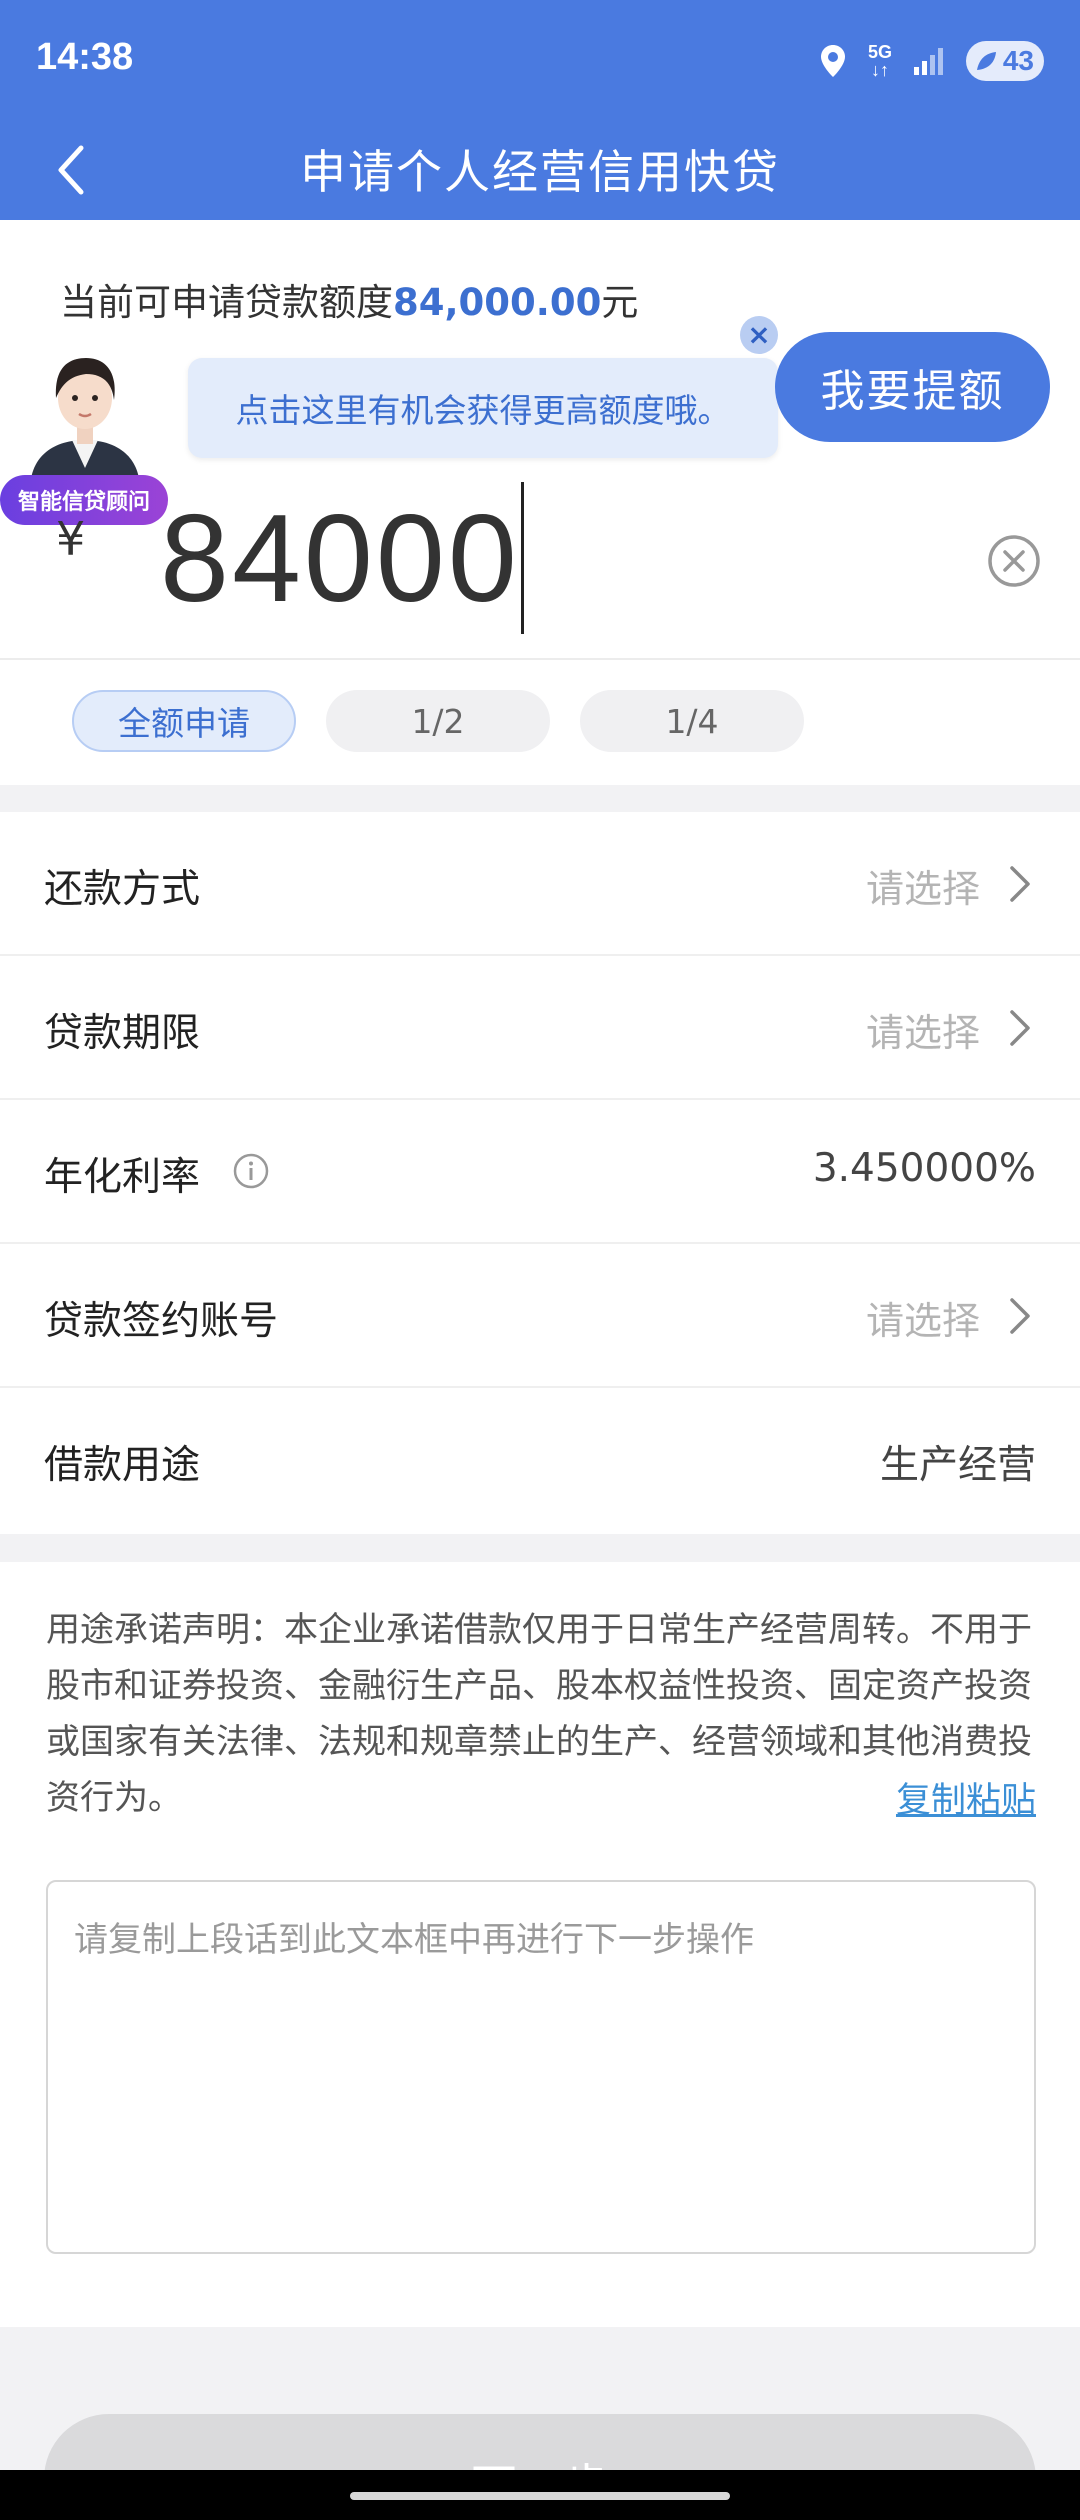  Describe the element at coordinates (692, 721) in the screenshot. I see `chip-quarter-amount: 1/4` at that location.